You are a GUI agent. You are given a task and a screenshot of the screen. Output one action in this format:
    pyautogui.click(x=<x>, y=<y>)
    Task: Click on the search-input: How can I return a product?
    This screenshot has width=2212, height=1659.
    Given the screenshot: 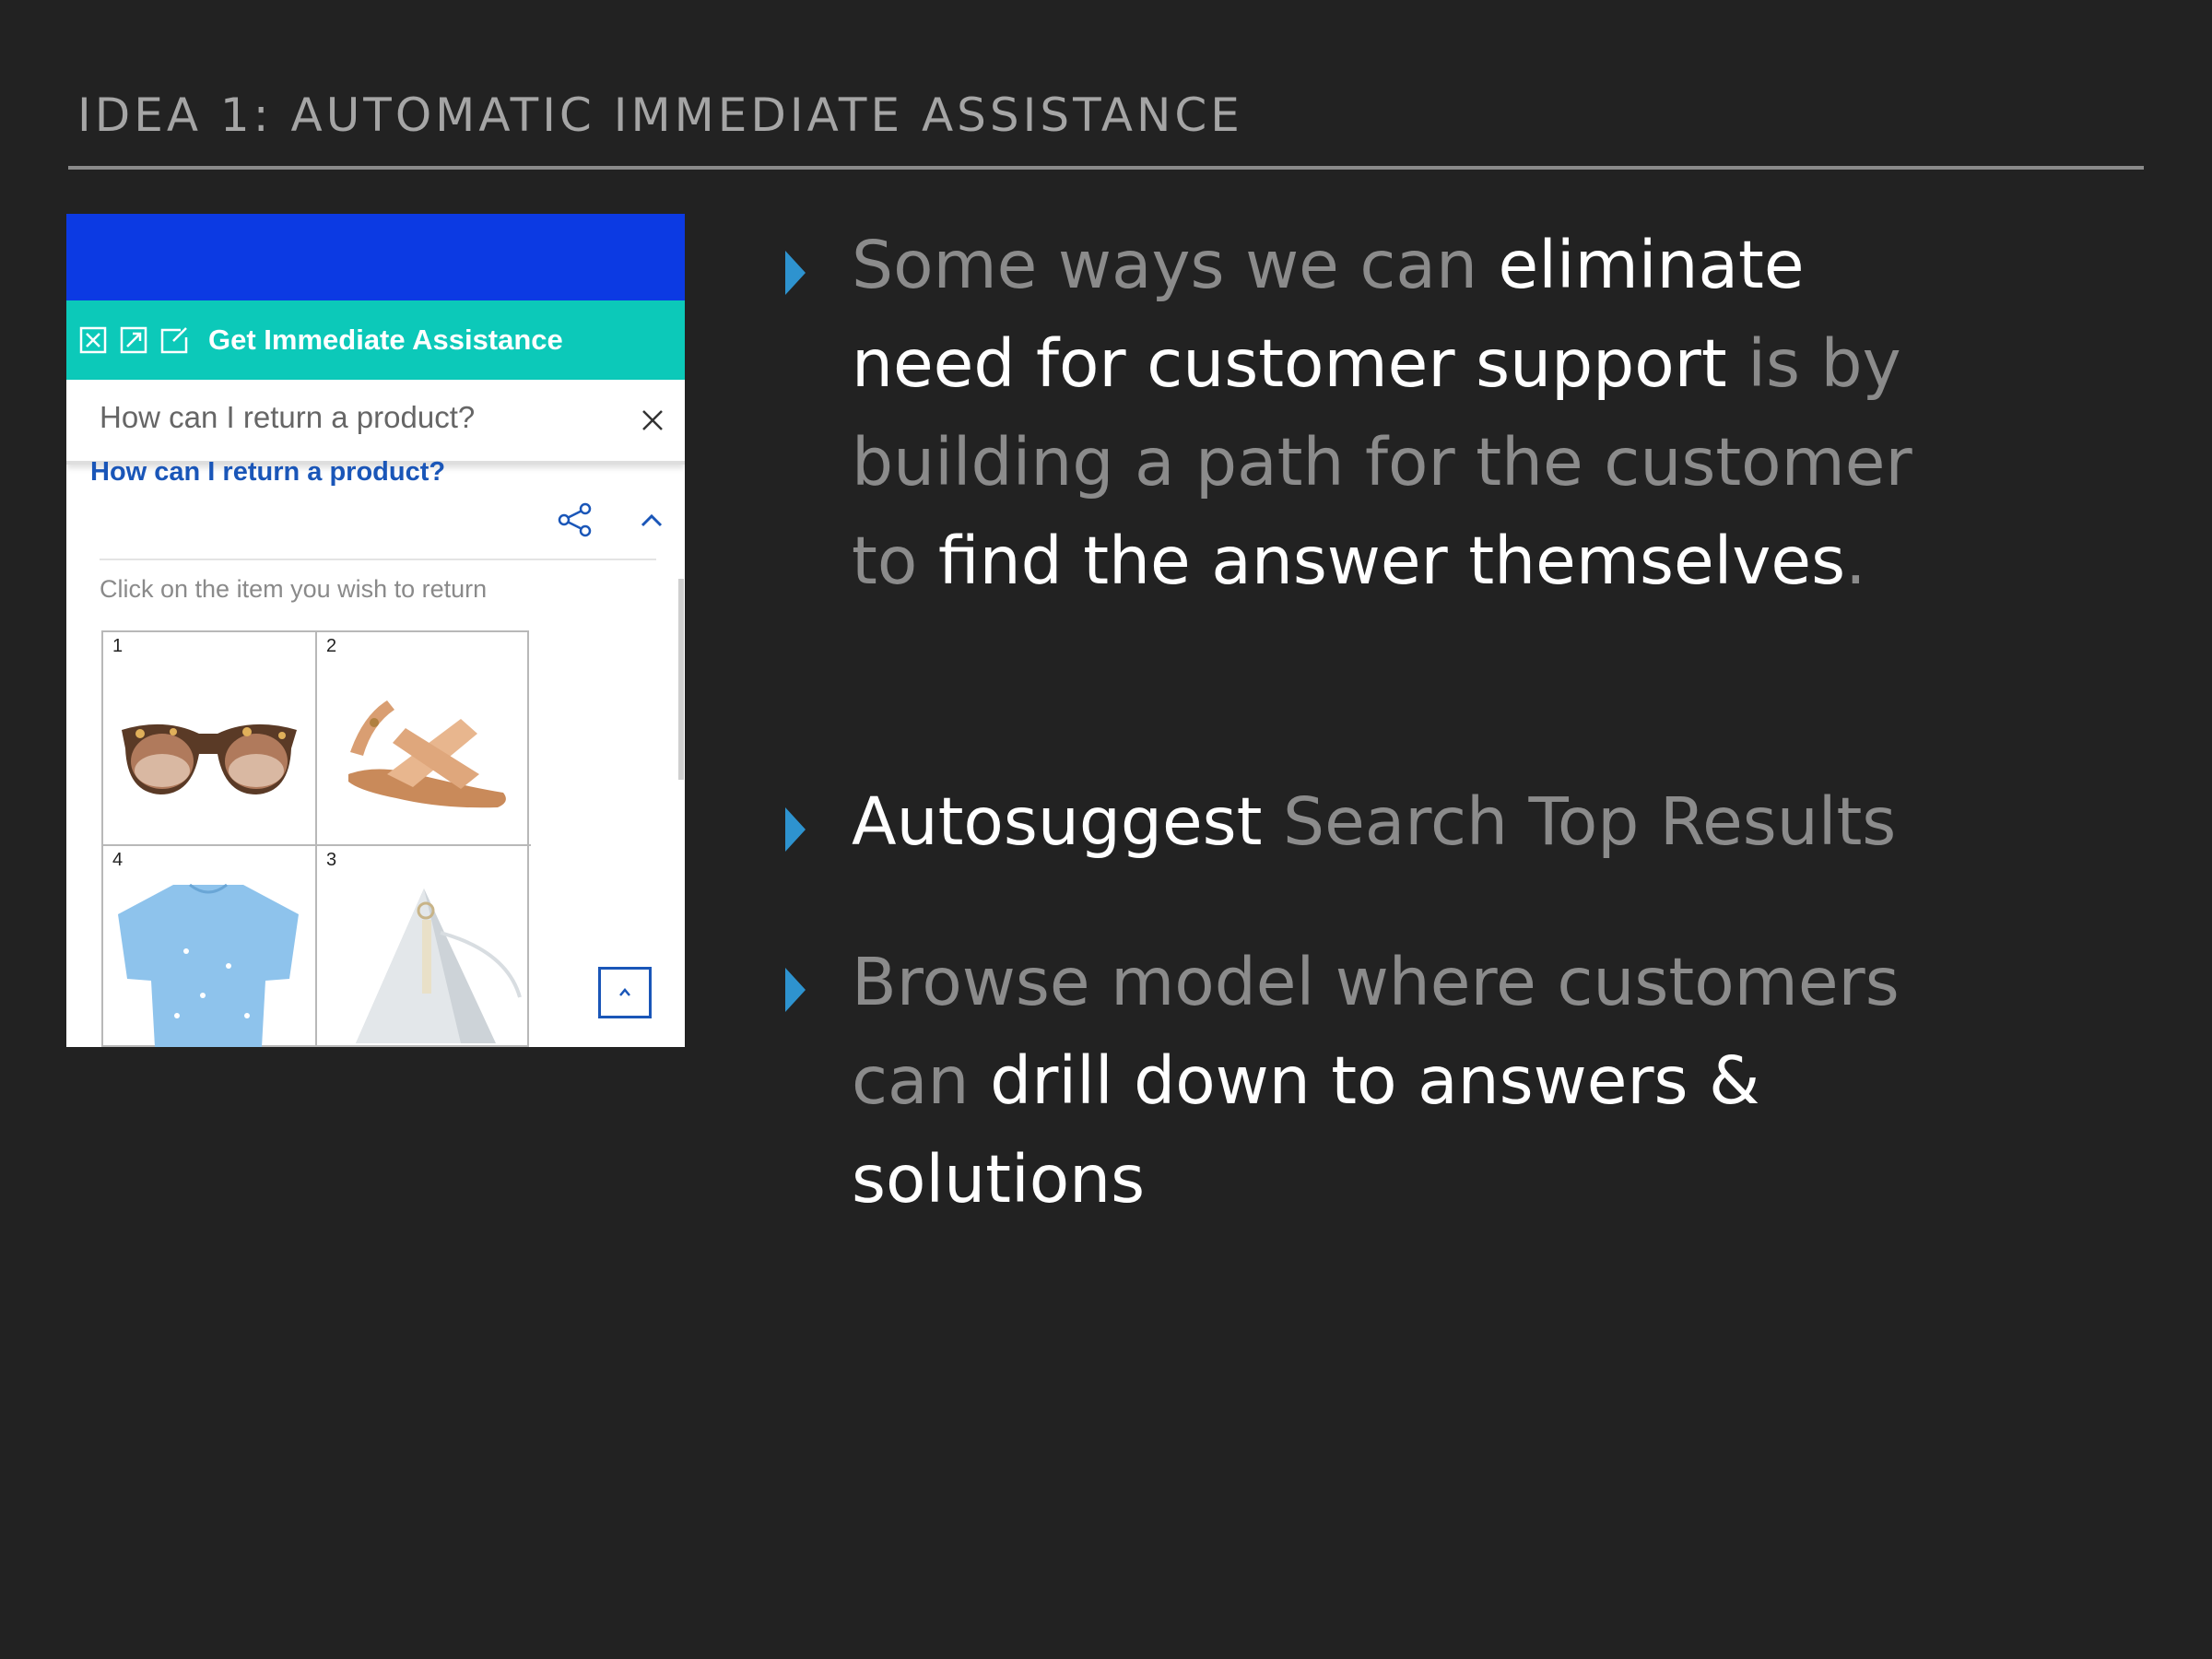 What is the action you would take?
    pyautogui.click(x=287, y=417)
    